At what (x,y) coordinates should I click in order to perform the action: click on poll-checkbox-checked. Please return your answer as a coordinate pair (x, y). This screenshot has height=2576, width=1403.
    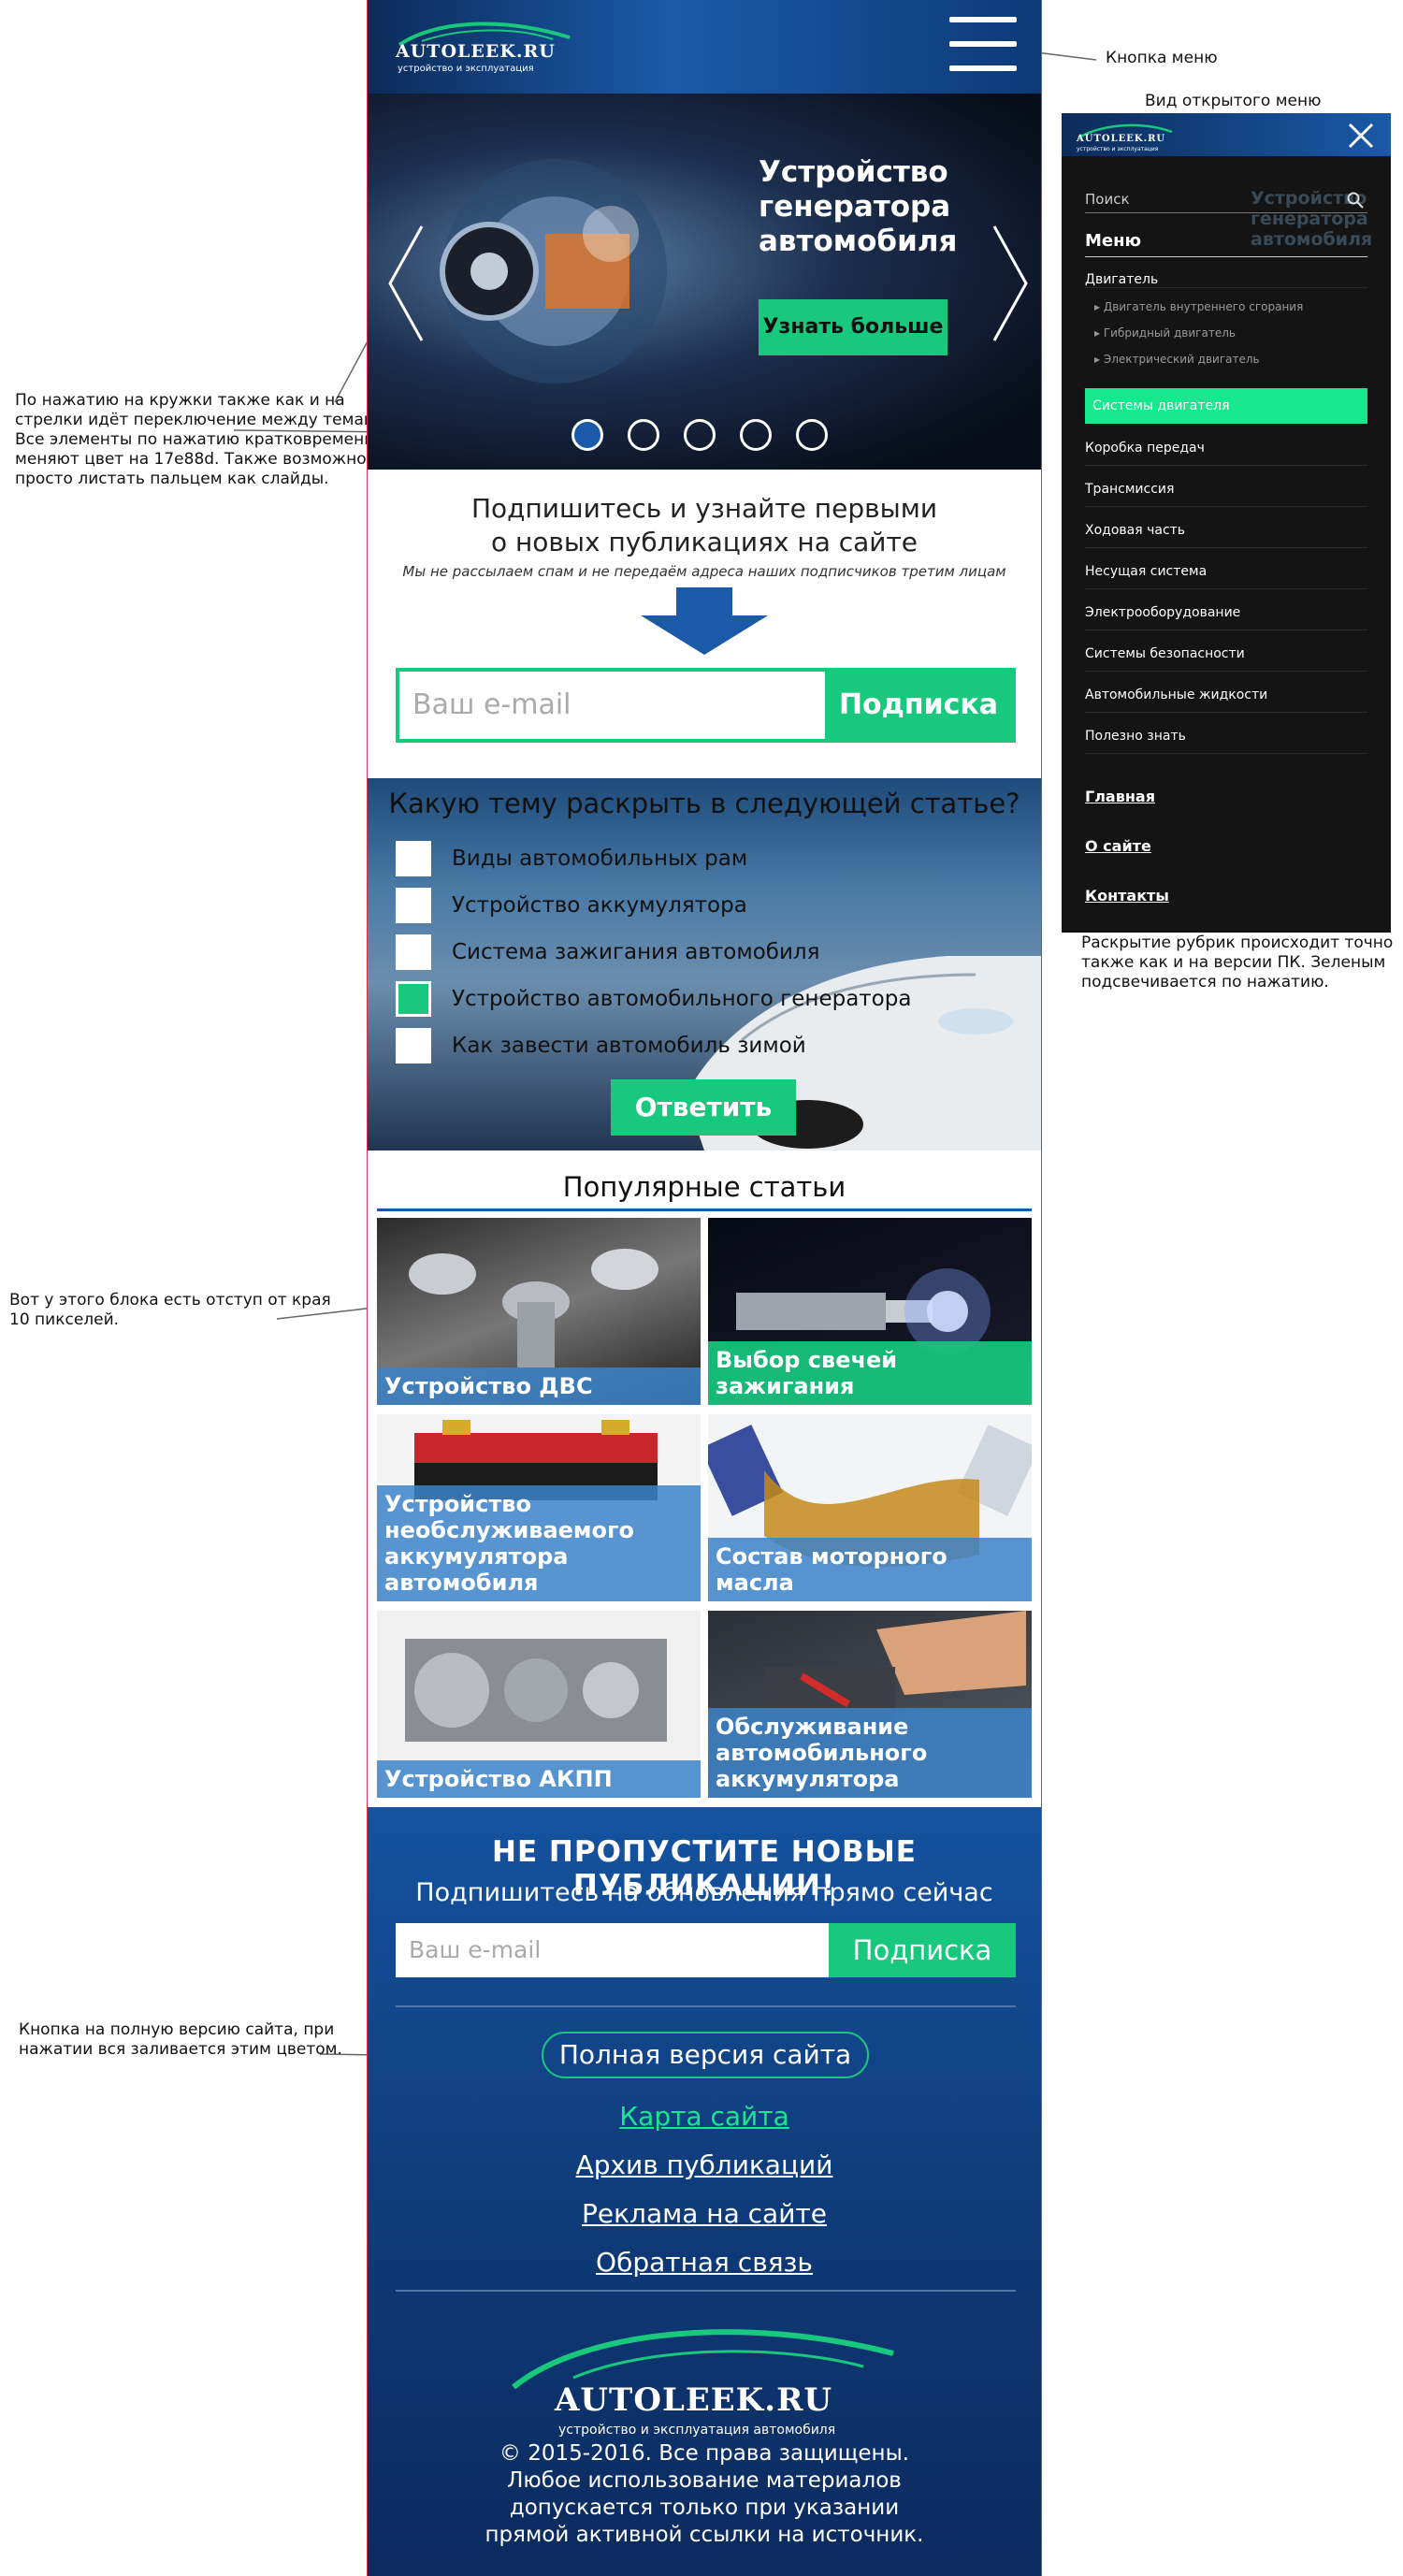
    Looking at the image, I should click on (413, 999).